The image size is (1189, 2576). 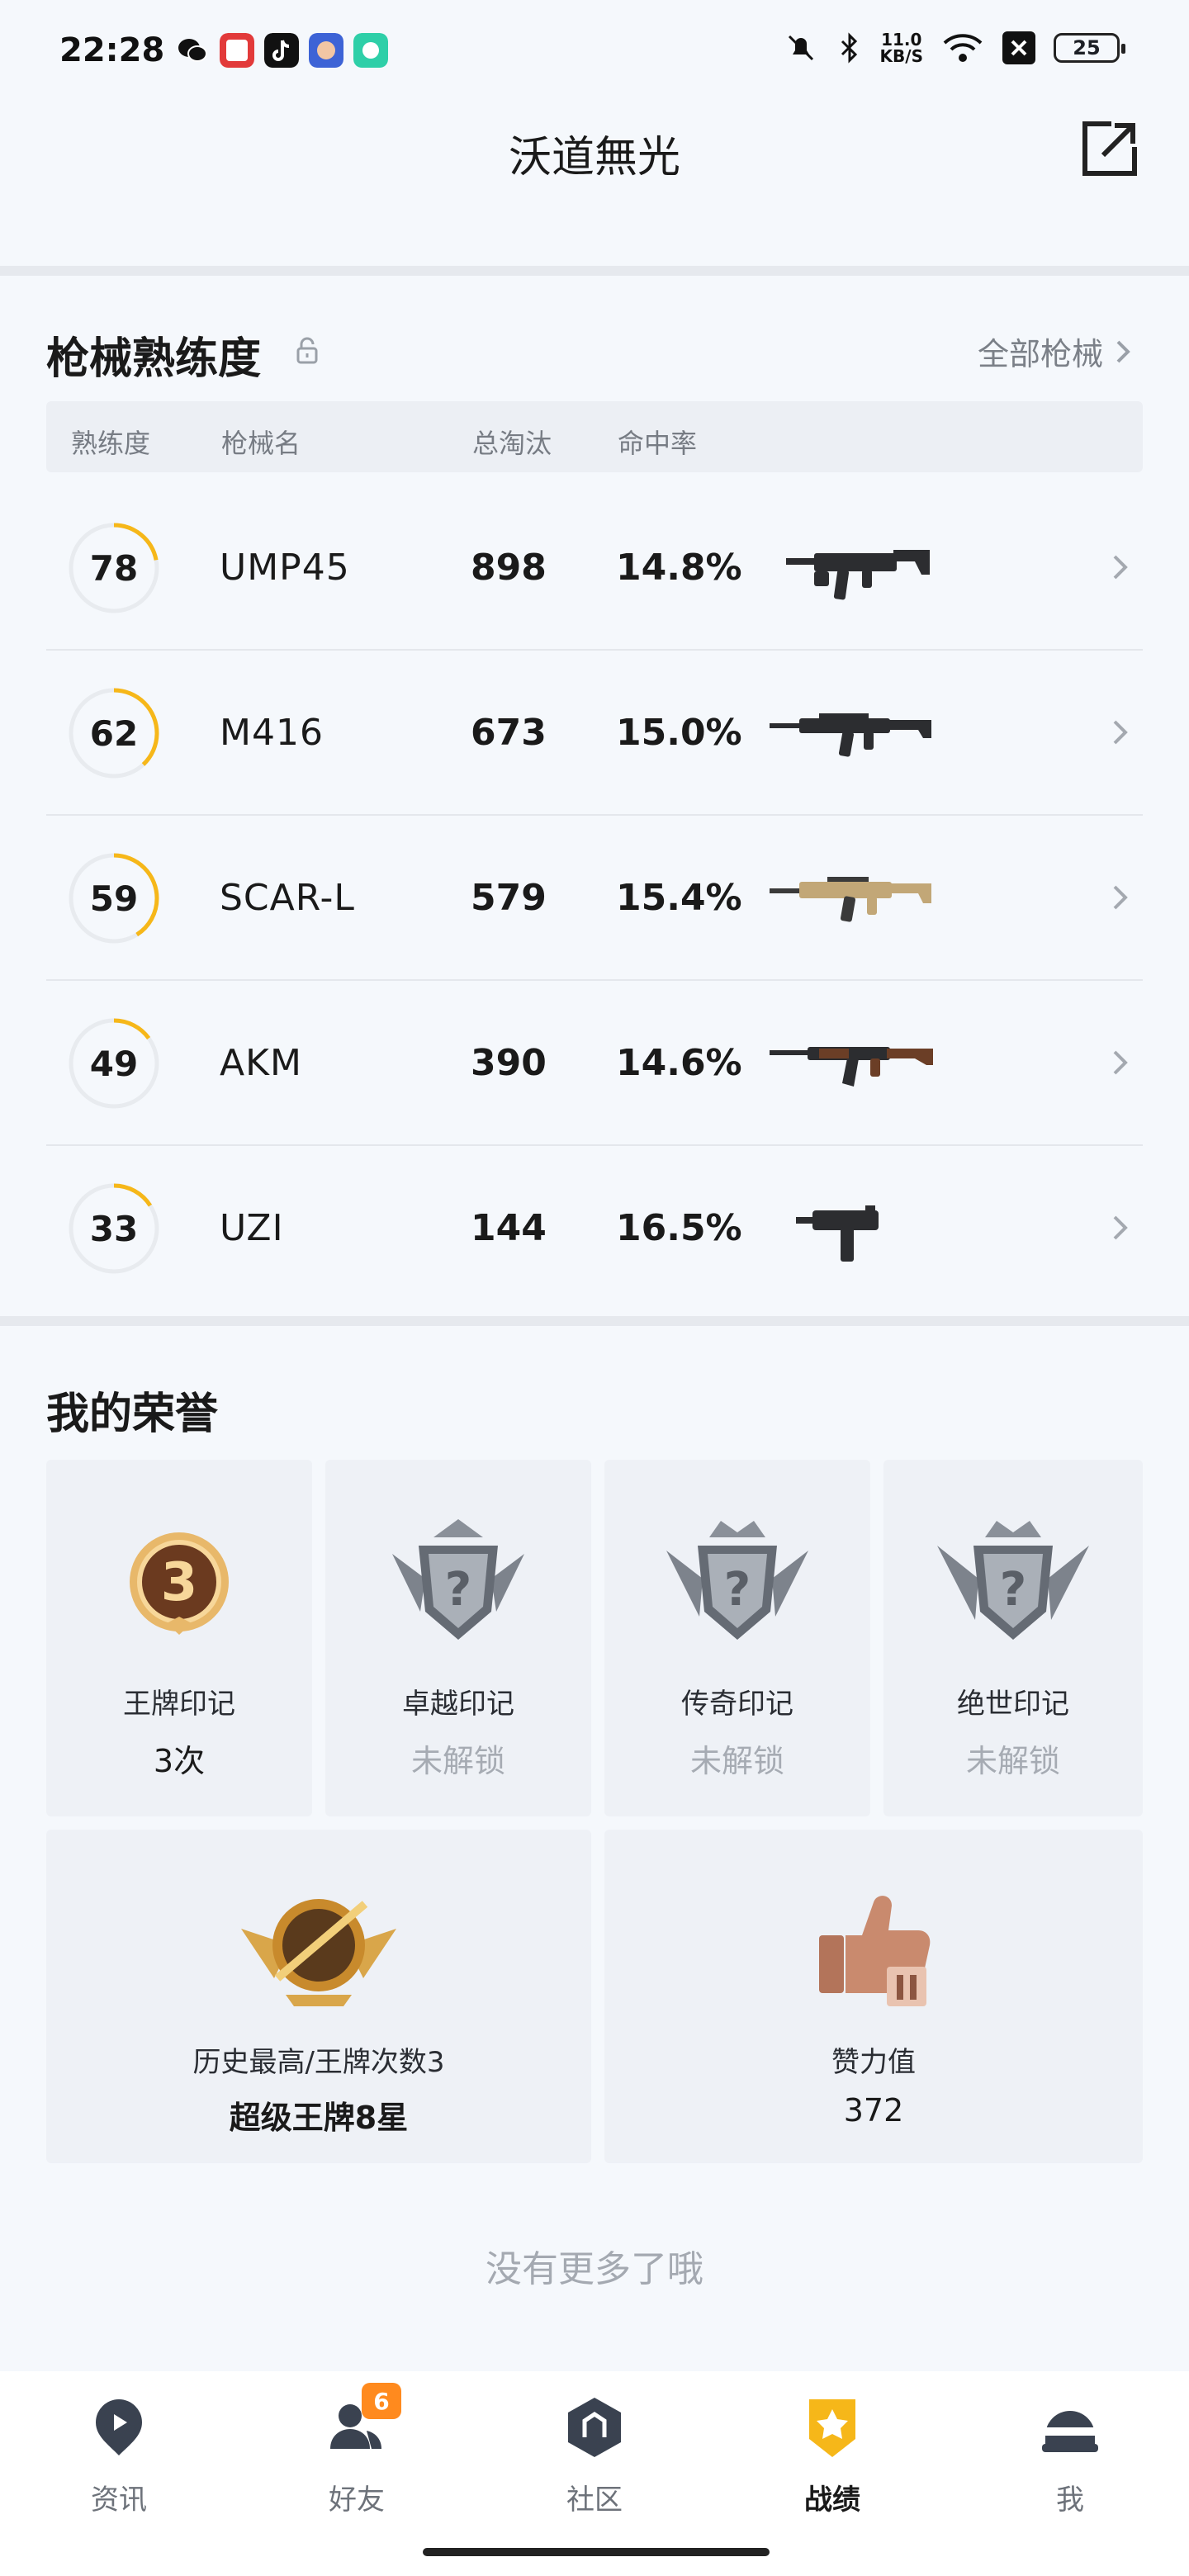 What do you see at coordinates (319, 2118) in the screenshot?
I see `highest-rank-value: 超级王牌8星` at bounding box center [319, 2118].